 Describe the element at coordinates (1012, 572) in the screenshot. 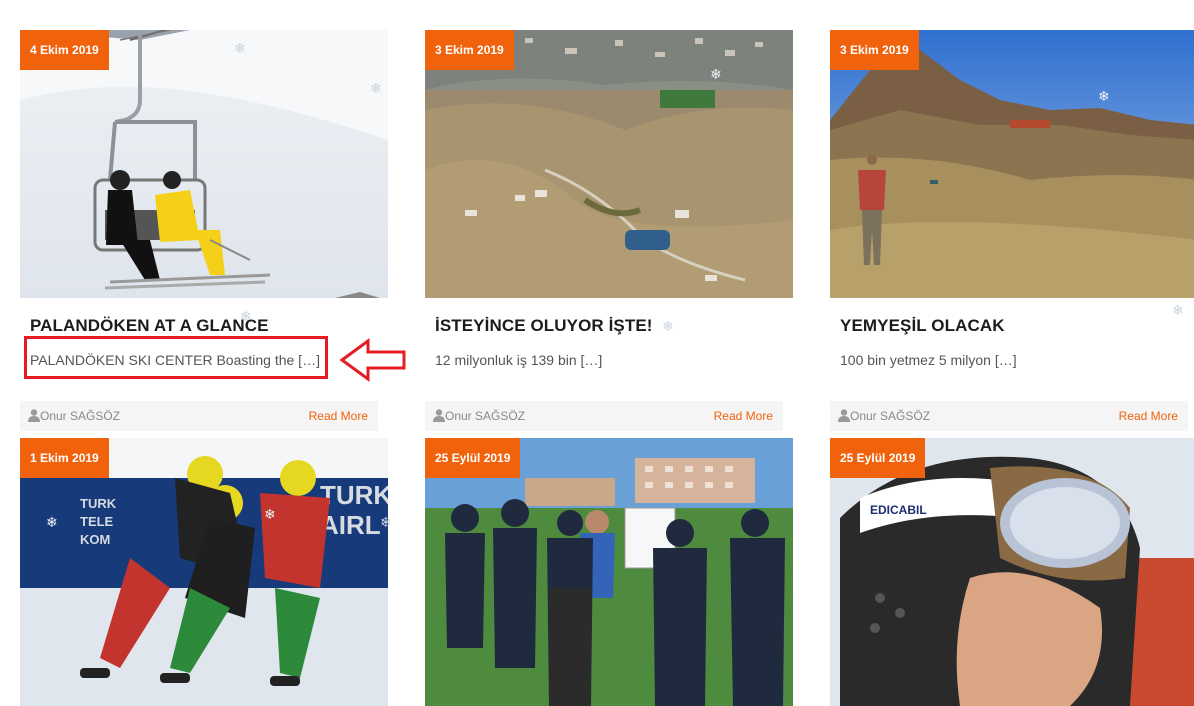

I see `post-thumbnail: EDICABIL` at that location.